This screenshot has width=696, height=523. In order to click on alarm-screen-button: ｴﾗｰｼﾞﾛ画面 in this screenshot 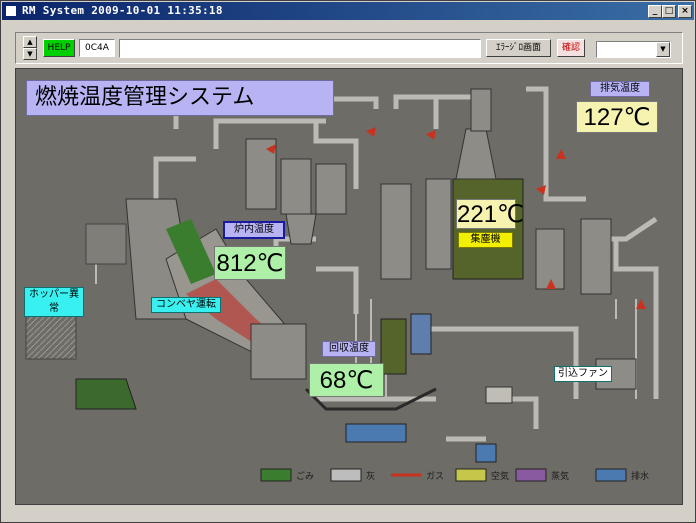, I will do `click(518, 48)`.